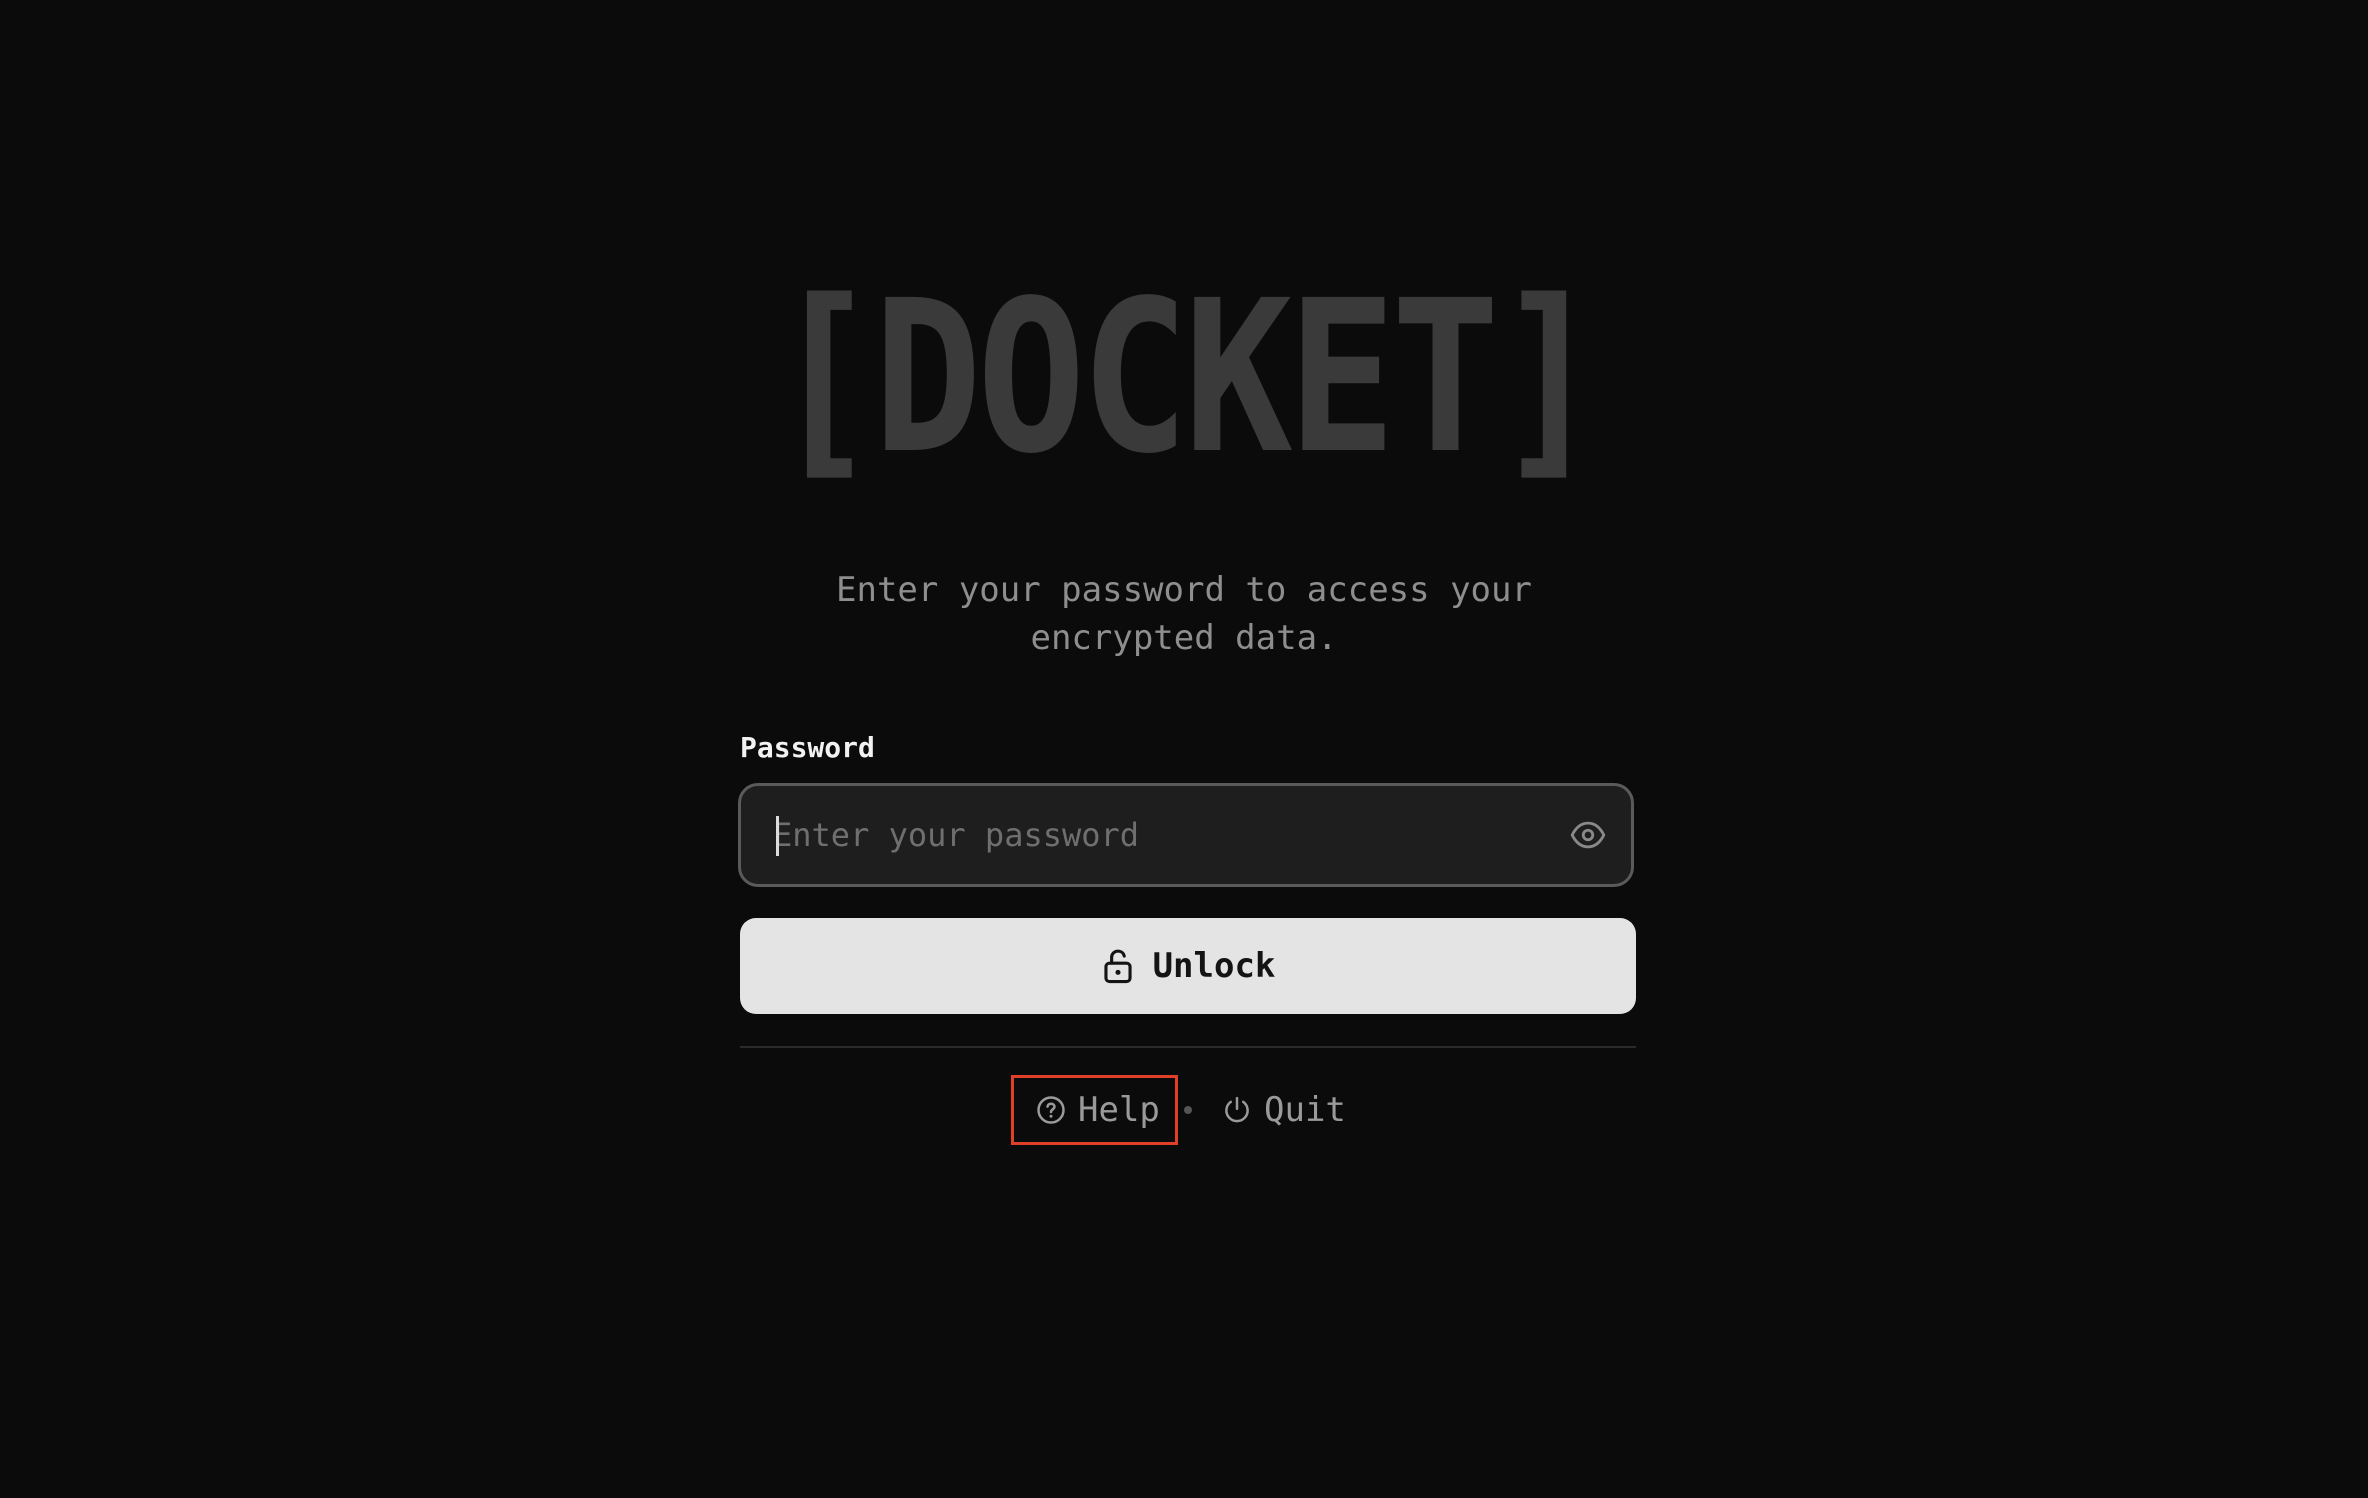 This screenshot has height=1498, width=2368. Describe the element at coordinates (1119, 1110) in the screenshot. I see `help-link-label: Help` at that location.